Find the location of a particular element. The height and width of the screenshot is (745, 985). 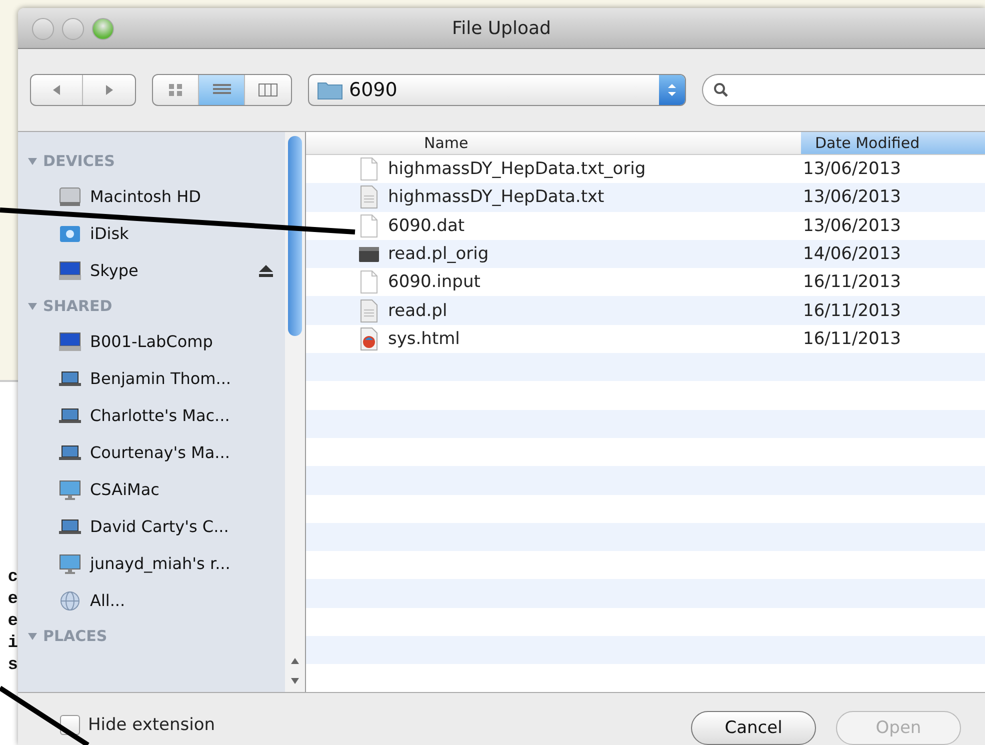

eject-icon is located at coordinates (266, 270).